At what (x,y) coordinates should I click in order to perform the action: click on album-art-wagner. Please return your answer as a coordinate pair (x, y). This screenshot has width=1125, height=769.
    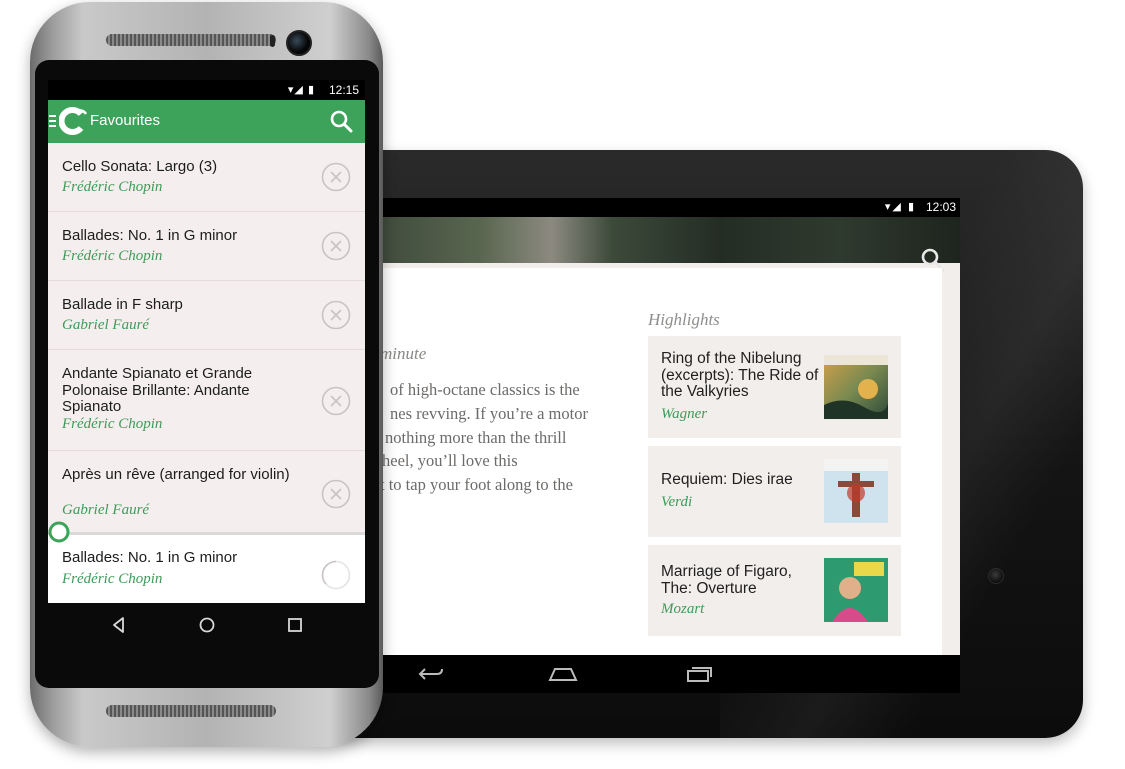
    Looking at the image, I should click on (856, 387).